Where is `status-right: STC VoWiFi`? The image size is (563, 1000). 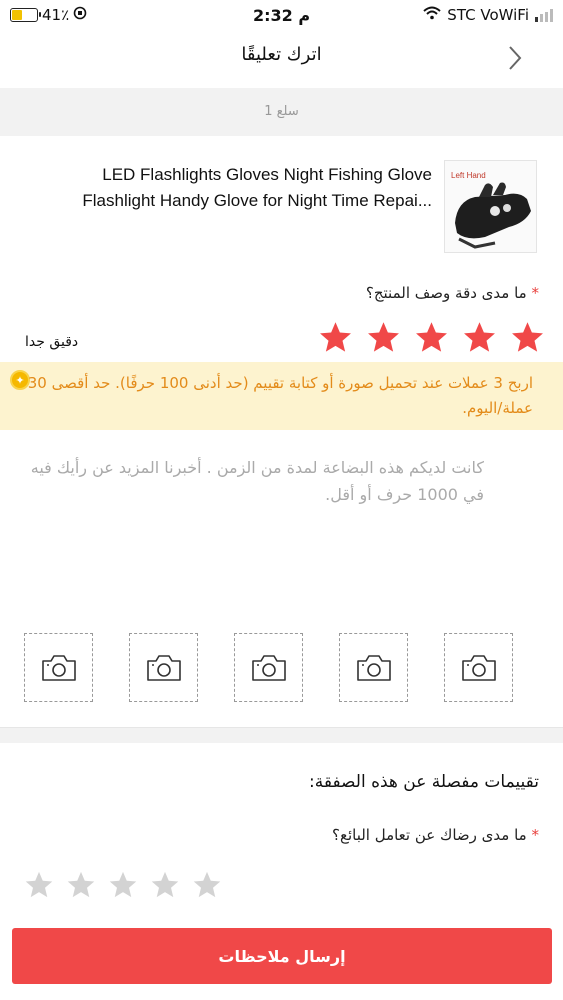
status-right: STC VoWiFi is located at coordinates (453, 15).